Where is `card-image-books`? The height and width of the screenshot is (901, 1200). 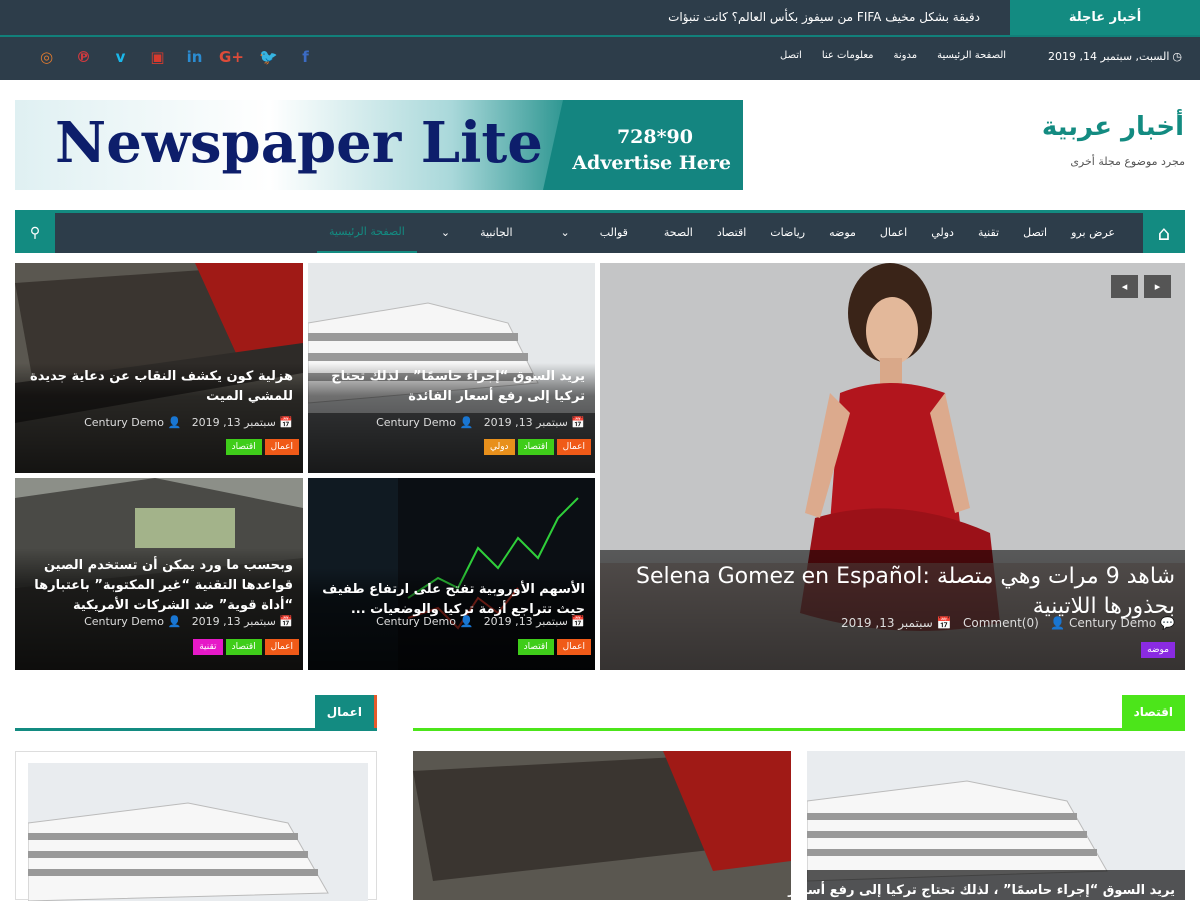
card-image-books is located at coordinates (602, 825).